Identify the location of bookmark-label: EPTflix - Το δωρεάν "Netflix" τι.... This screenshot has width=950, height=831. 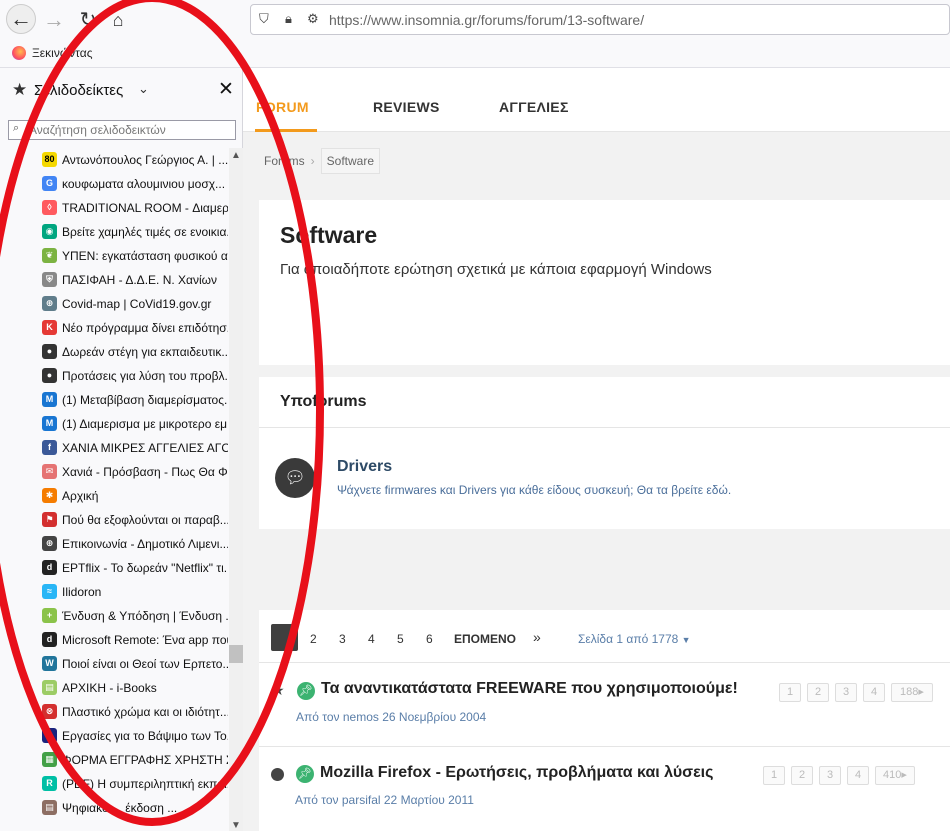
(145, 568).